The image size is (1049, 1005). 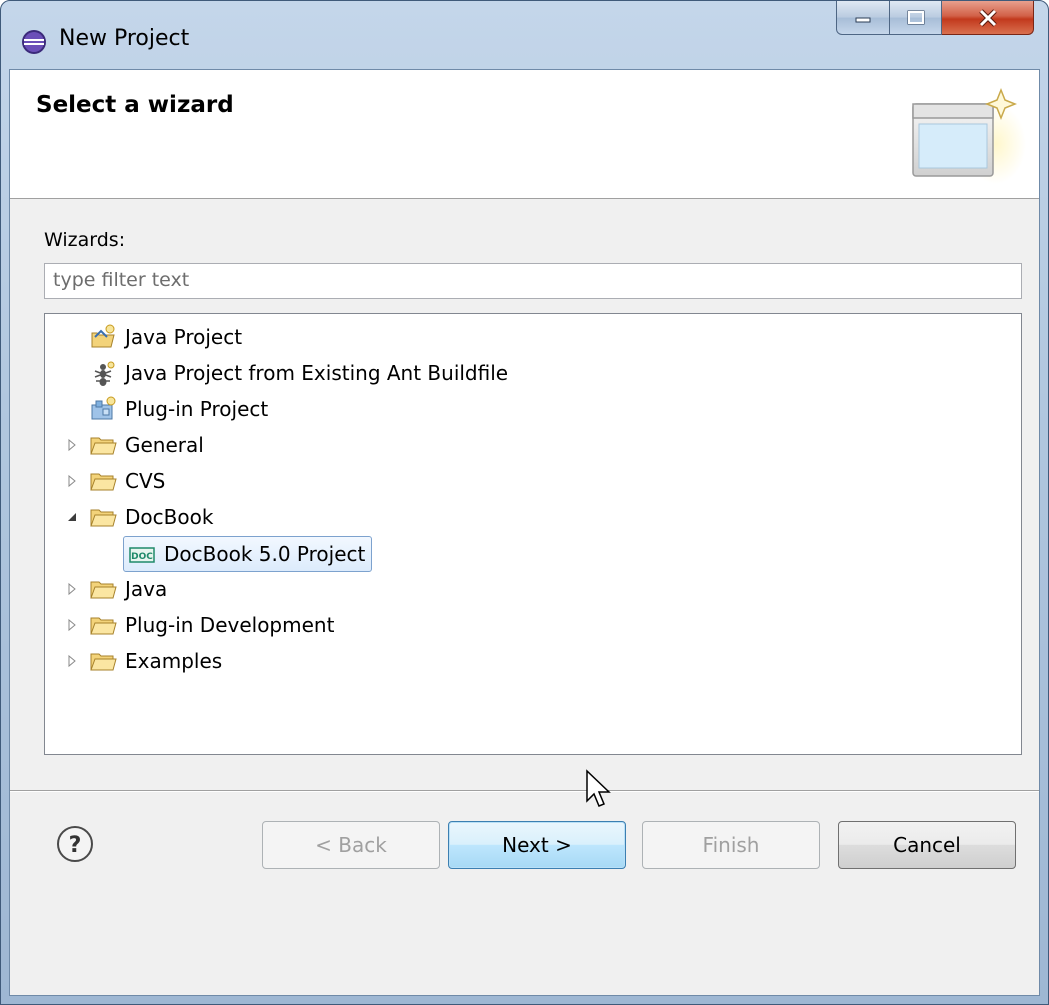 I want to click on plugin-project-icon, so click(x=103, y=408).